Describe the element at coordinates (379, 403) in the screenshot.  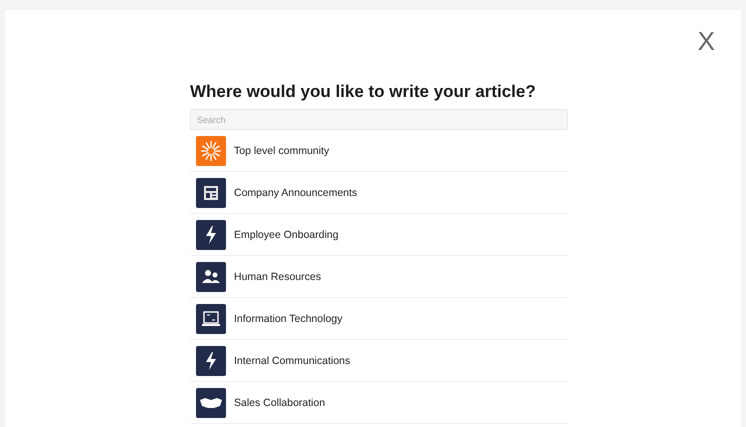
I see `community-item: Sales Collaboration` at that location.